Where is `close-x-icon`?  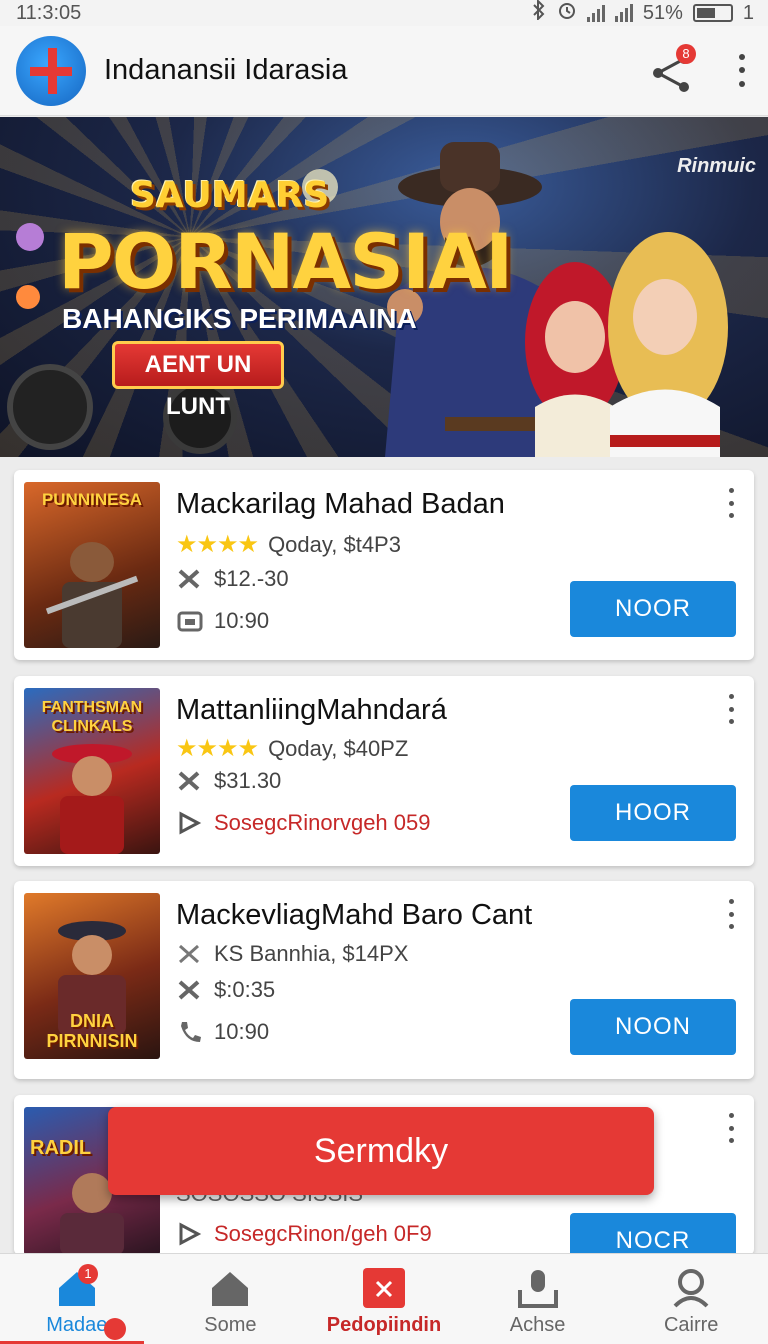
close-x-icon is located at coordinates (189, 954).